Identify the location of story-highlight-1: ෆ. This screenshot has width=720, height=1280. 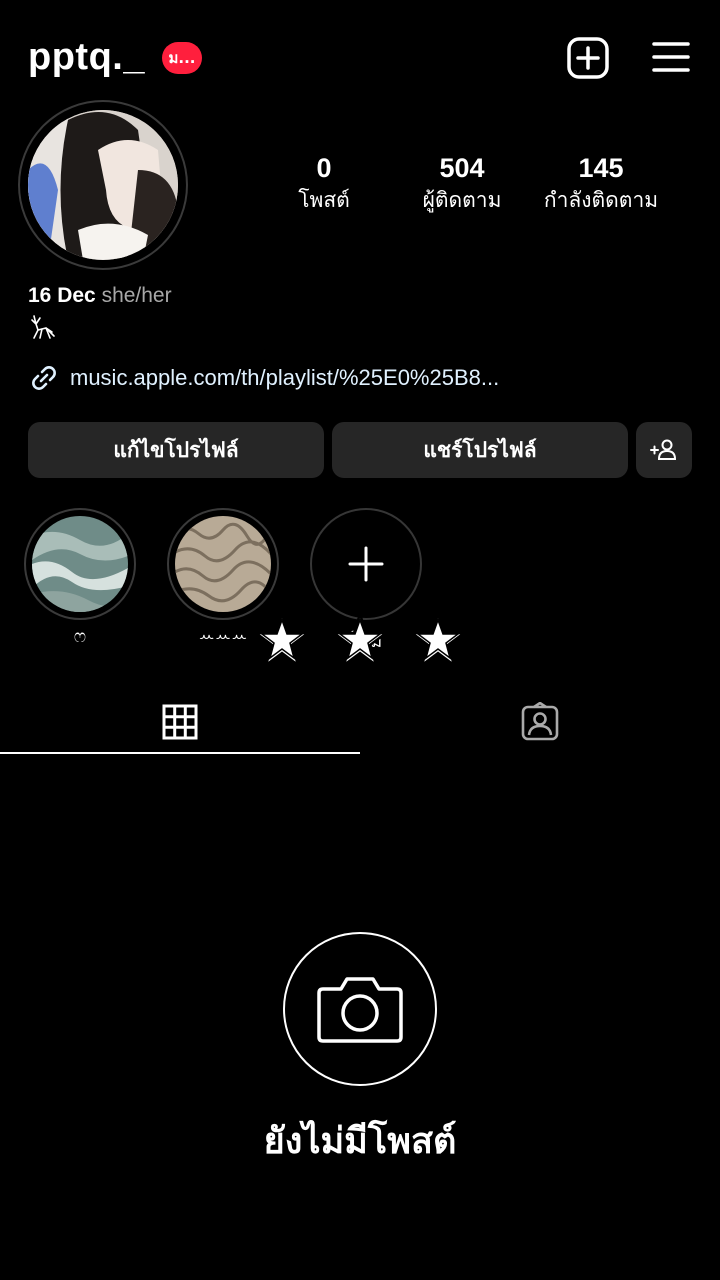
(80, 580).